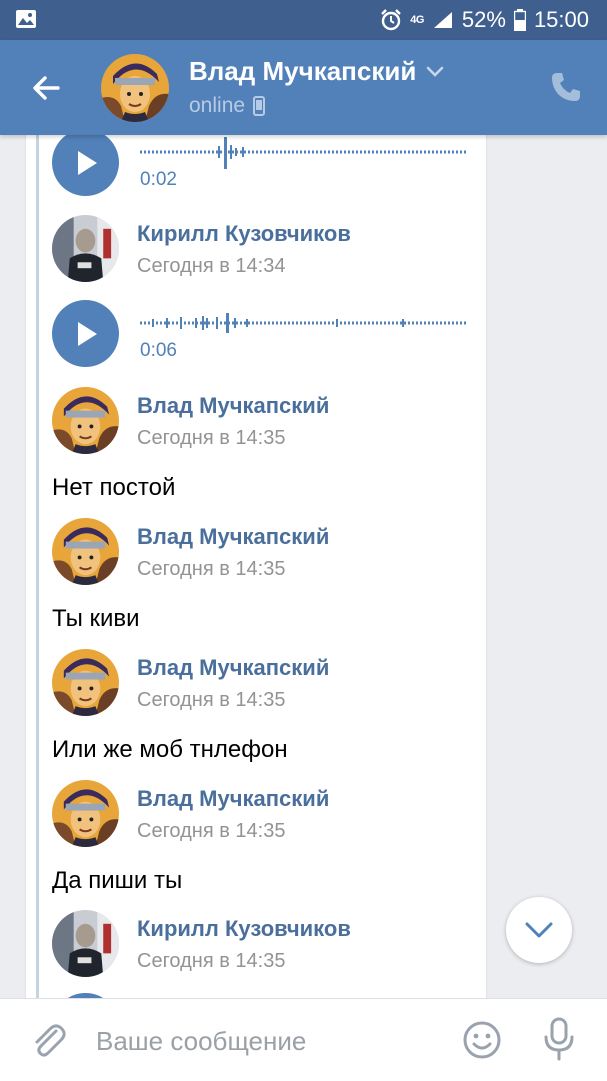  Describe the element at coordinates (483, 19) in the screenshot. I see `battery-percent: 52%` at that location.